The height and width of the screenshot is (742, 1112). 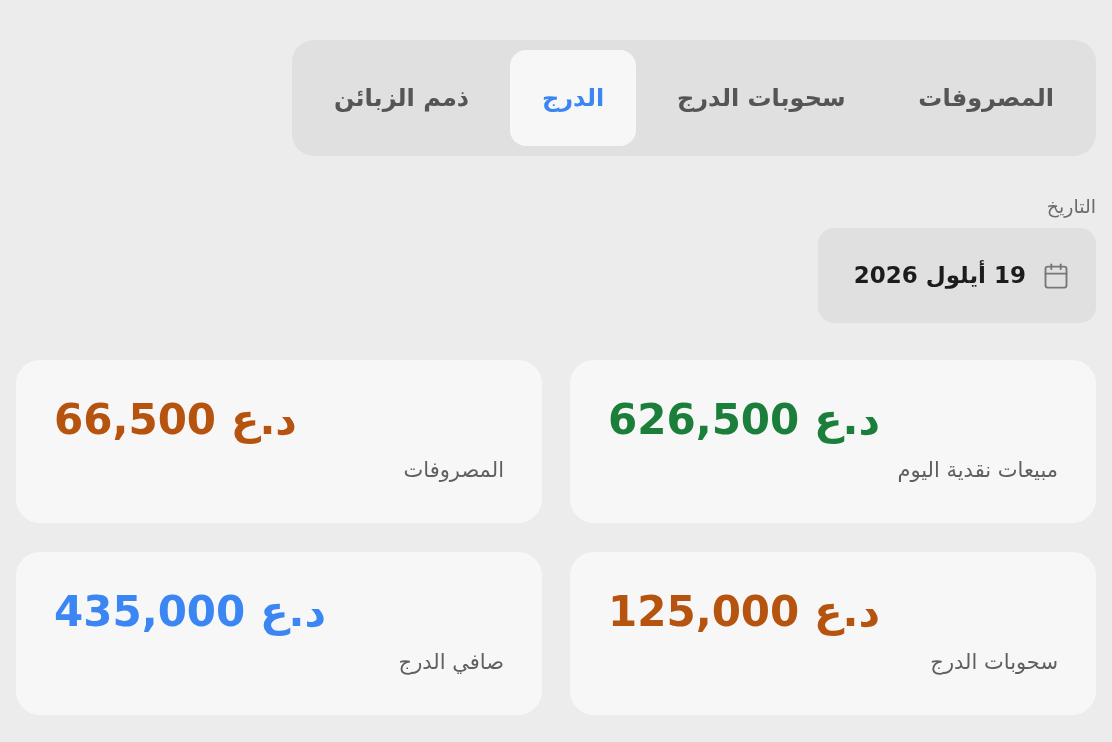 I want to click on tab: المصروفات, so click(x=986, y=98).